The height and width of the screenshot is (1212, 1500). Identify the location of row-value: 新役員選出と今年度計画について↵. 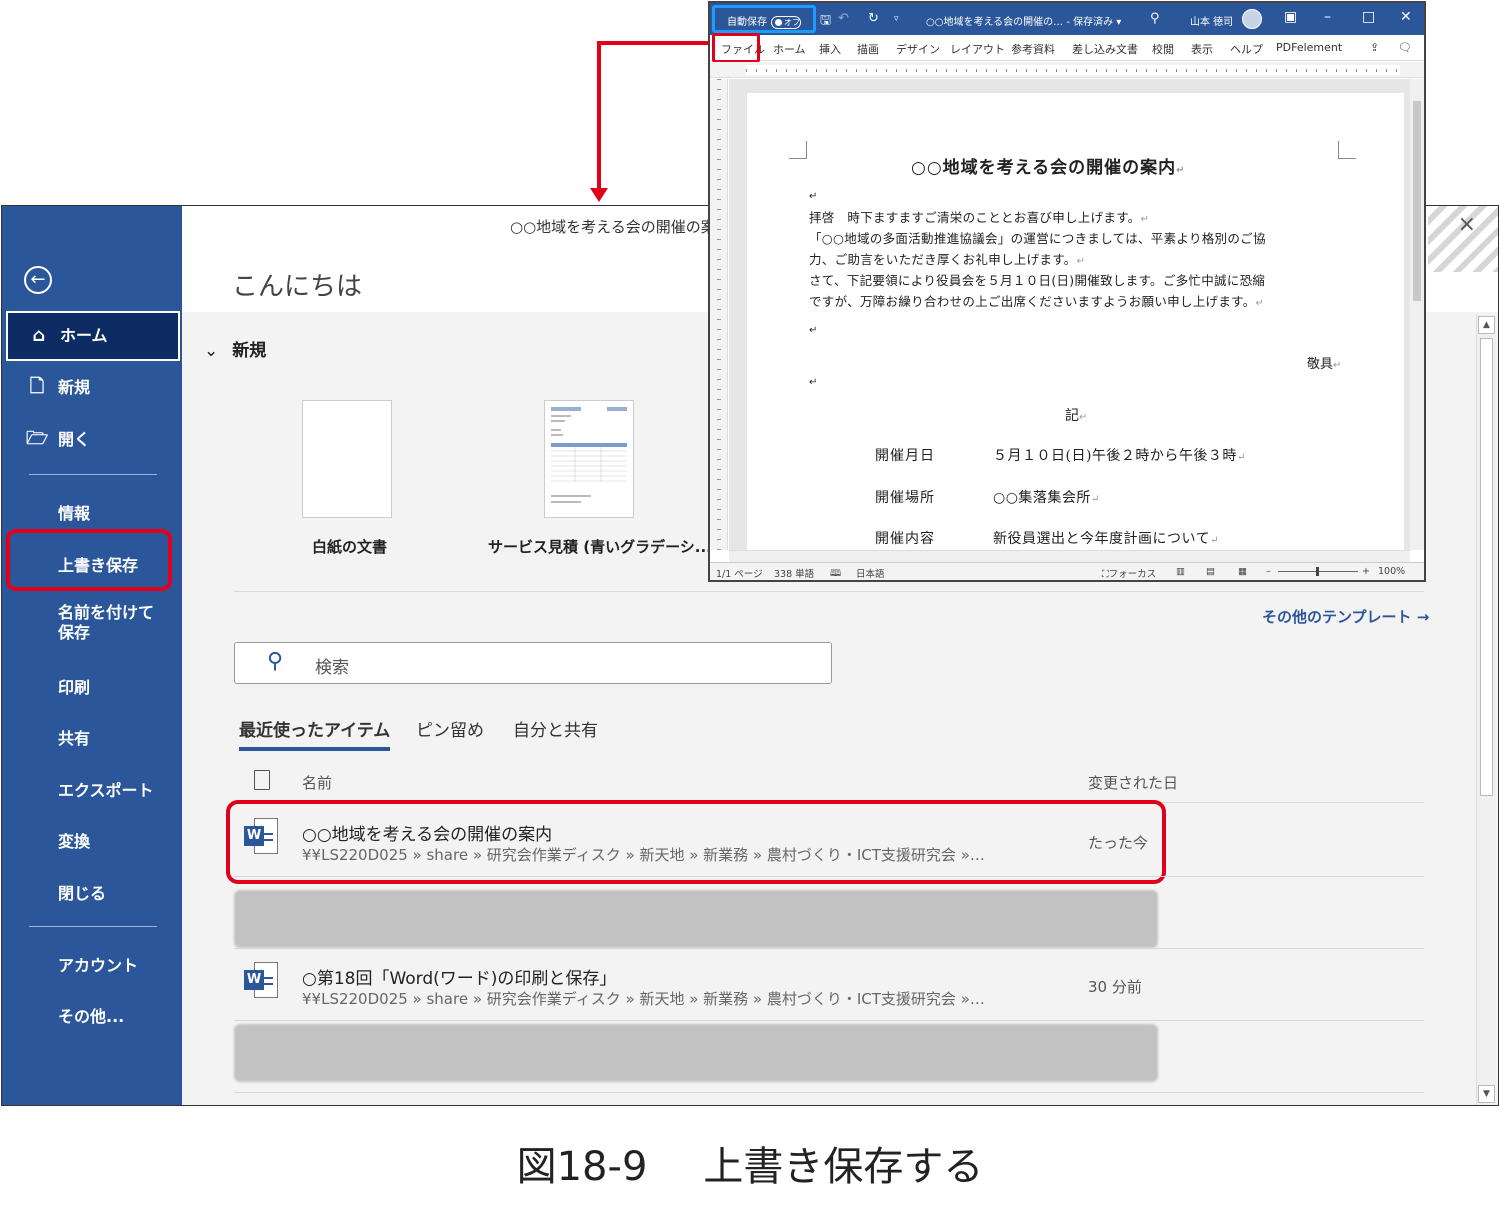
(1106, 539).